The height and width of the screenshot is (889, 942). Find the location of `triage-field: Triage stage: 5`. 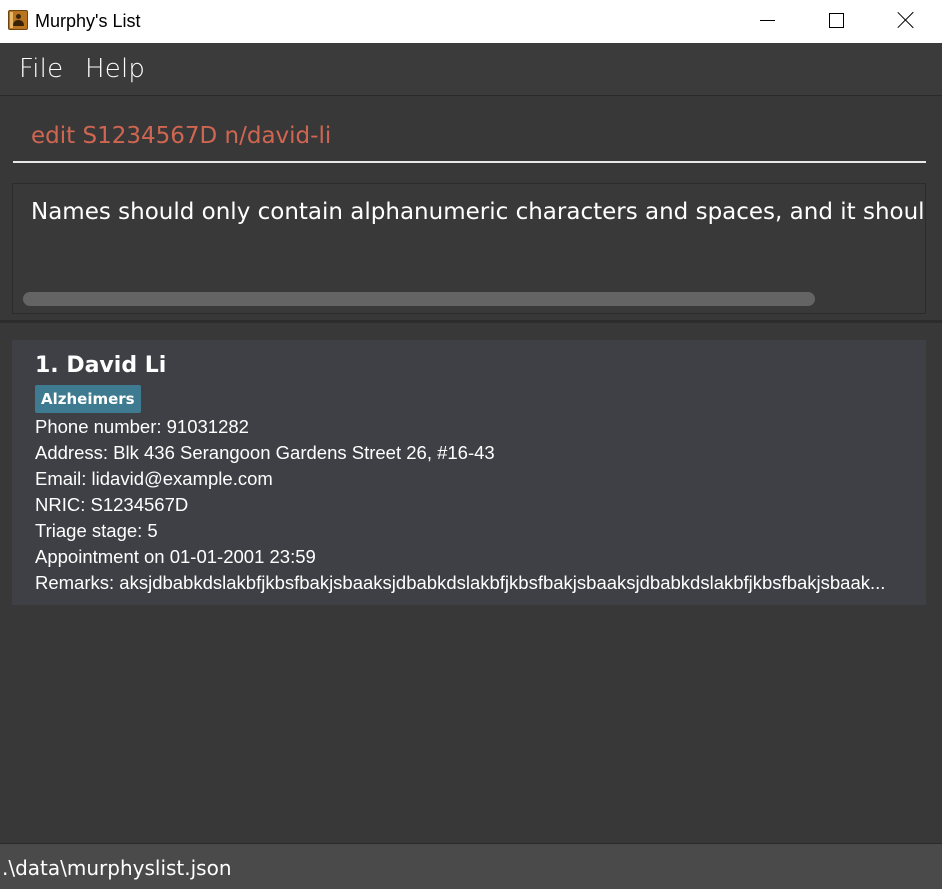

triage-field: Triage stage: 5 is located at coordinates (96, 530).